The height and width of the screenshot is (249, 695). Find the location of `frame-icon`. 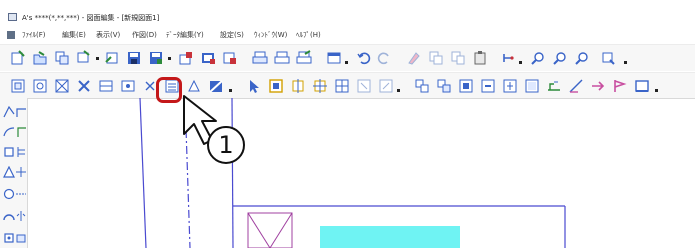

frame-icon is located at coordinates (642, 86).